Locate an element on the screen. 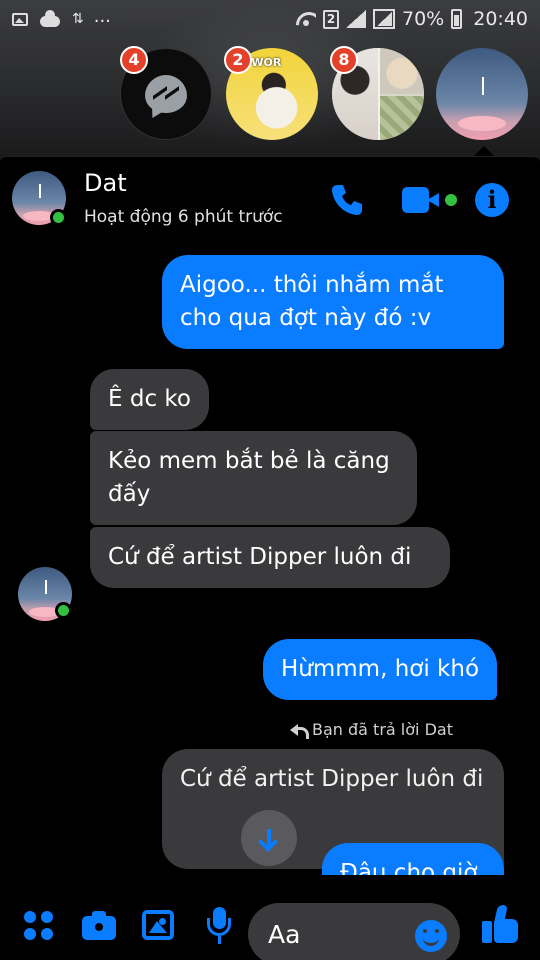  camera-icon is located at coordinates (99, 925).